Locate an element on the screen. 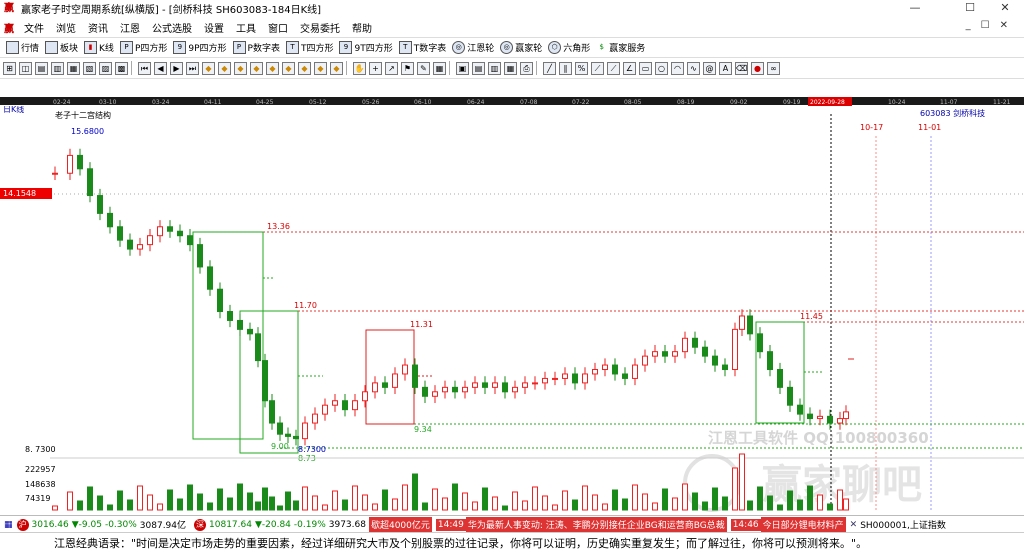 The image size is (1024, 555). tool-icon-5: ▦ is located at coordinates (73, 68).